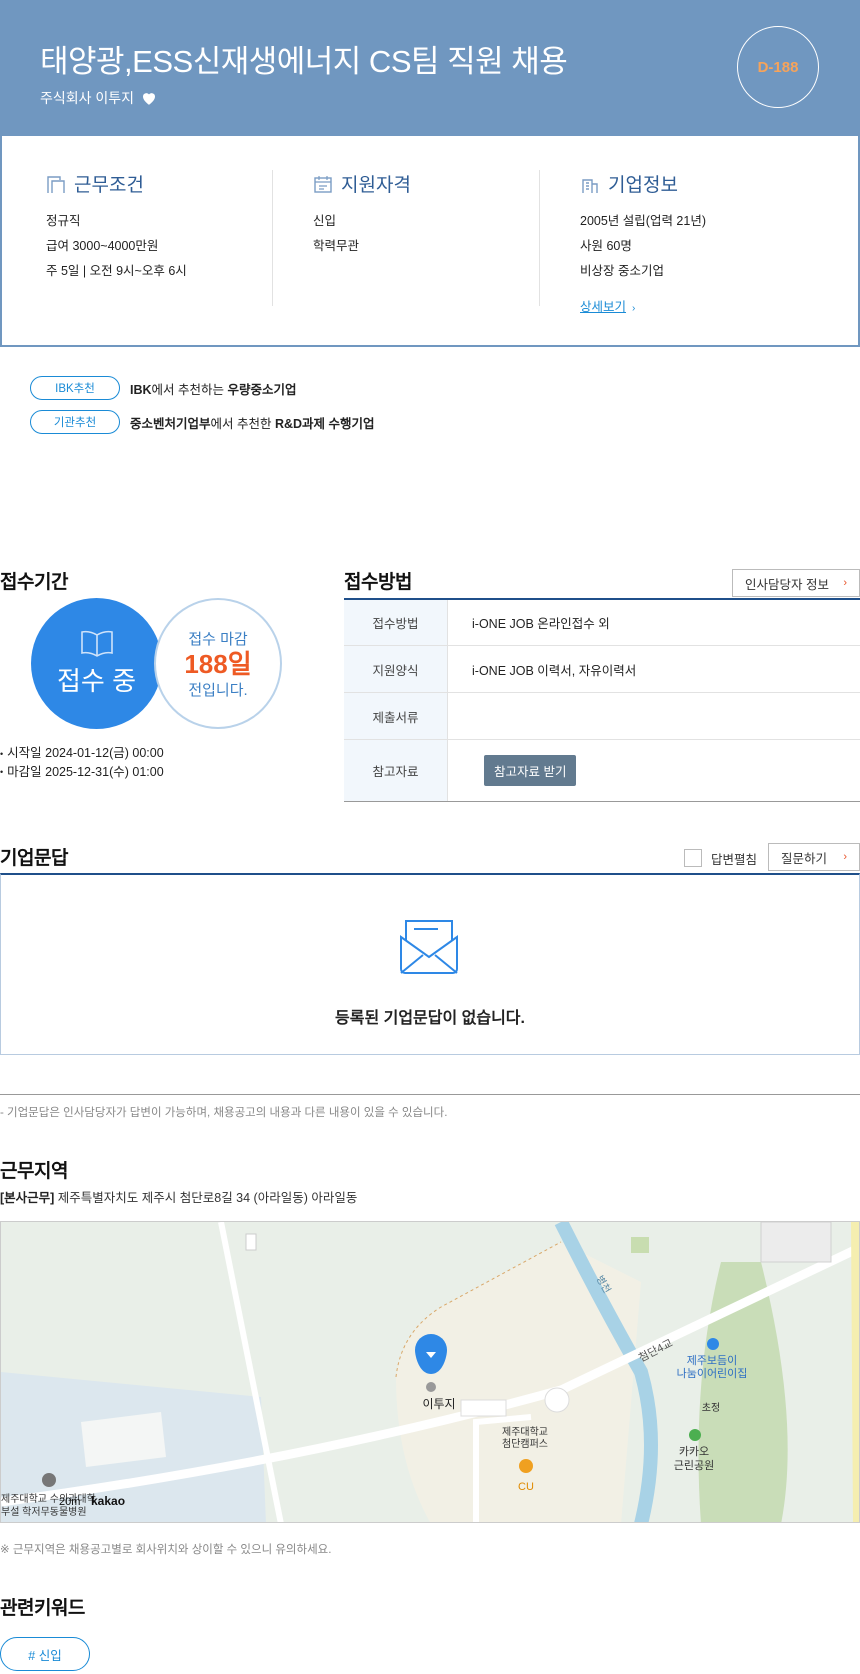 The image size is (860, 1674). What do you see at coordinates (433, 214) in the screenshot?
I see `qualifications: 지원자격 신입 학력무관` at bounding box center [433, 214].